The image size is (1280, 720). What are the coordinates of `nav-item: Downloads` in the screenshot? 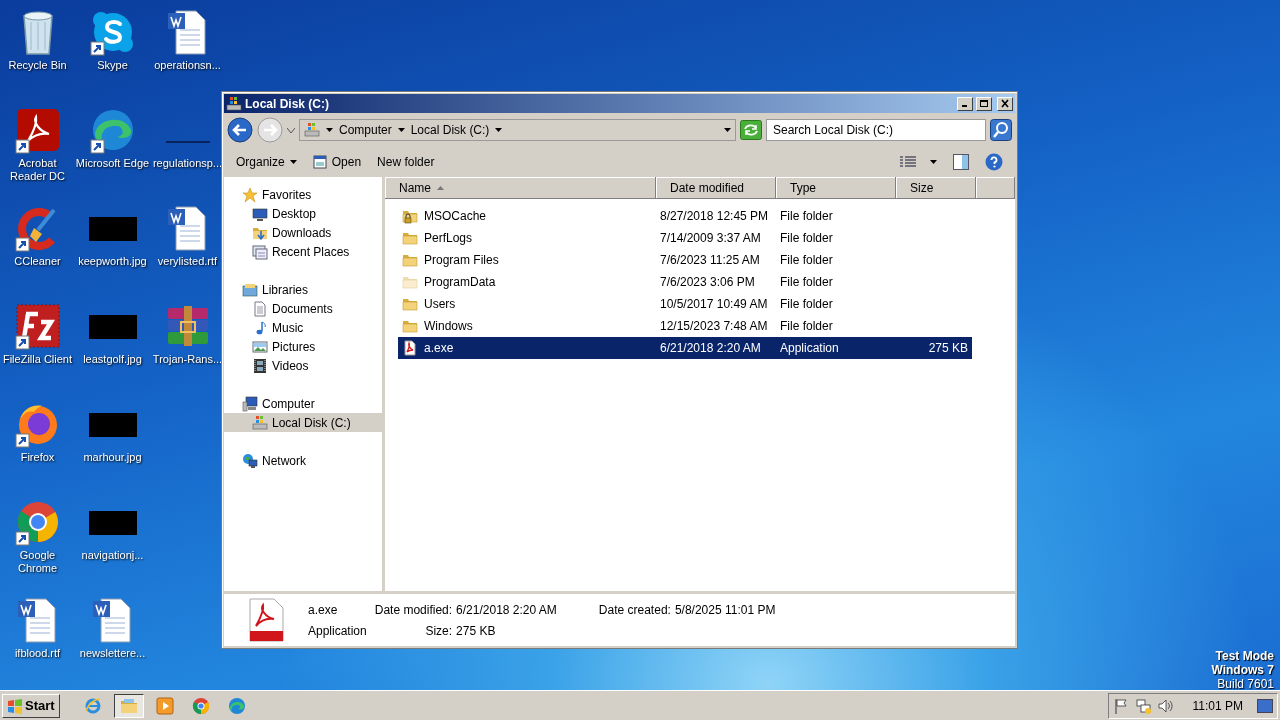 It's located at (303, 232).